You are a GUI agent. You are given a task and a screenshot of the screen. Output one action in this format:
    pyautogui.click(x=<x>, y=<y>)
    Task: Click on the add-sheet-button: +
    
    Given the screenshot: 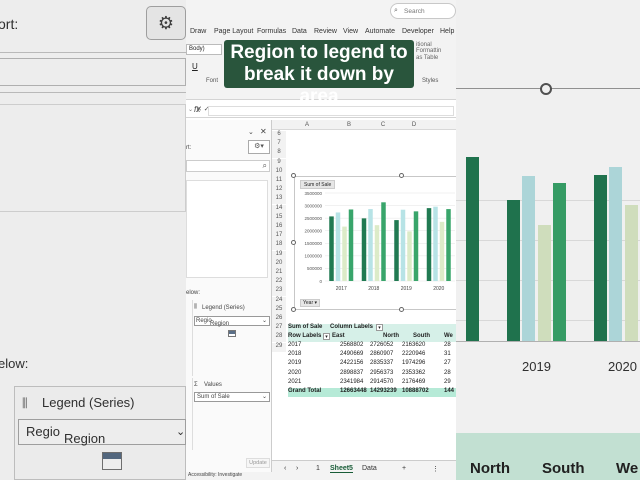 What is the action you would take?
    pyautogui.click(x=404, y=468)
    